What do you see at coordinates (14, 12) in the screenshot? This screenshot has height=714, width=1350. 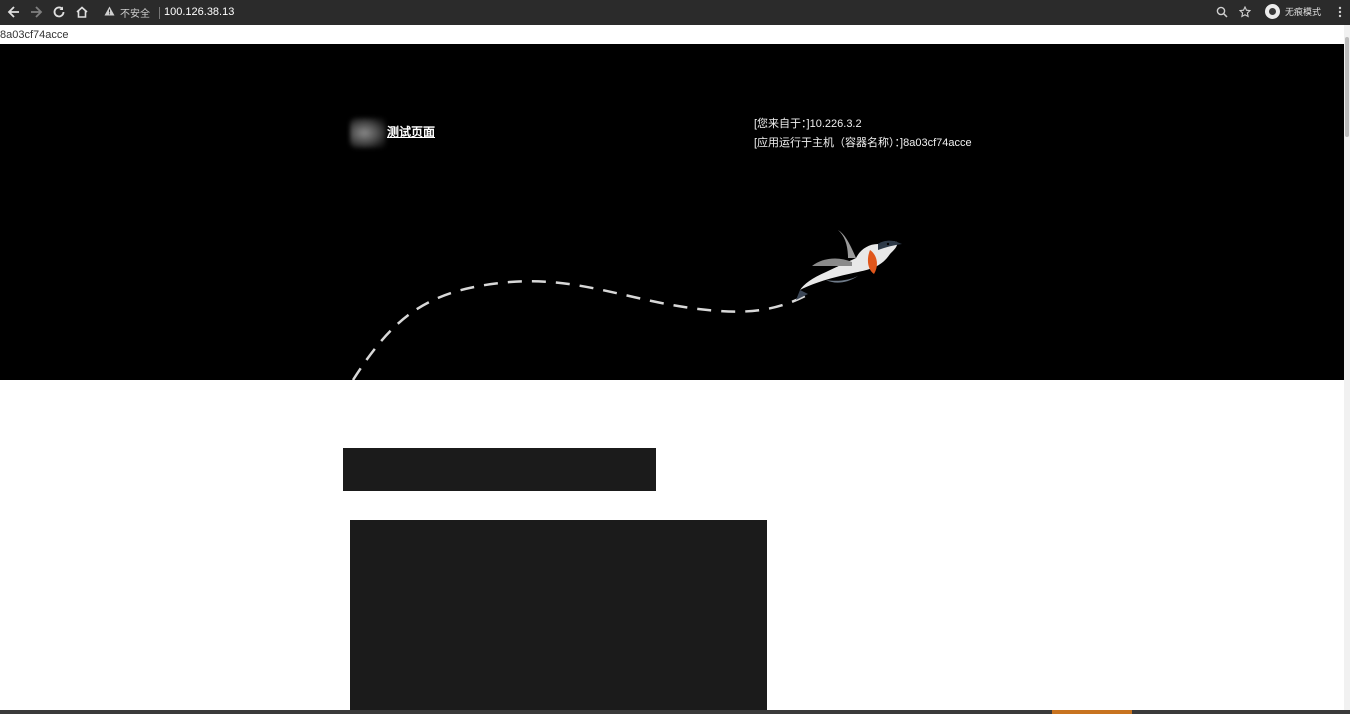 I see `back-icon` at bounding box center [14, 12].